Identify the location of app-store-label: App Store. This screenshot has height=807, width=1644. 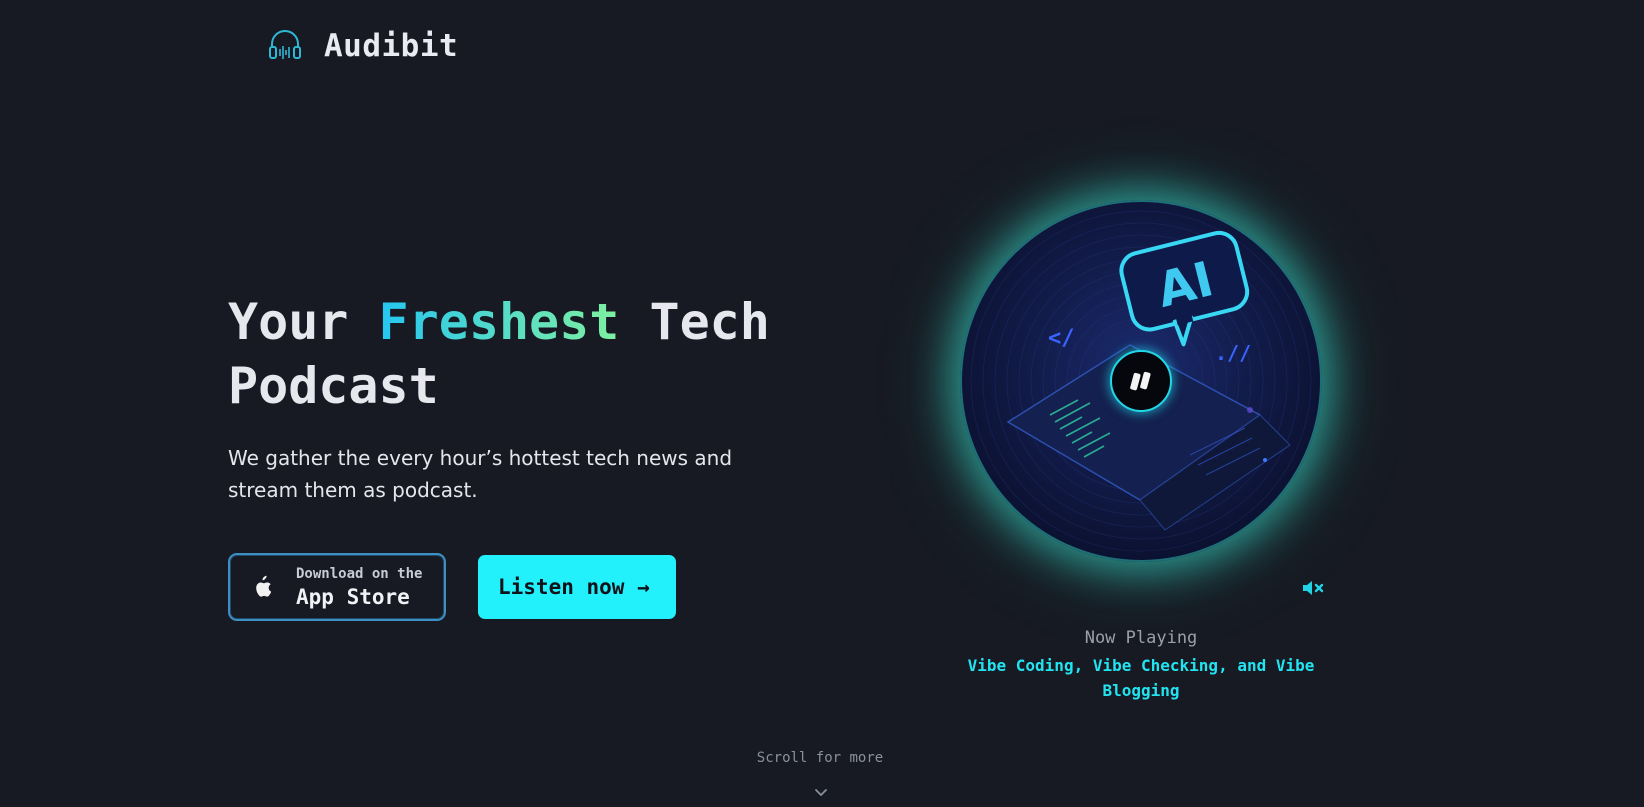
(353, 596).